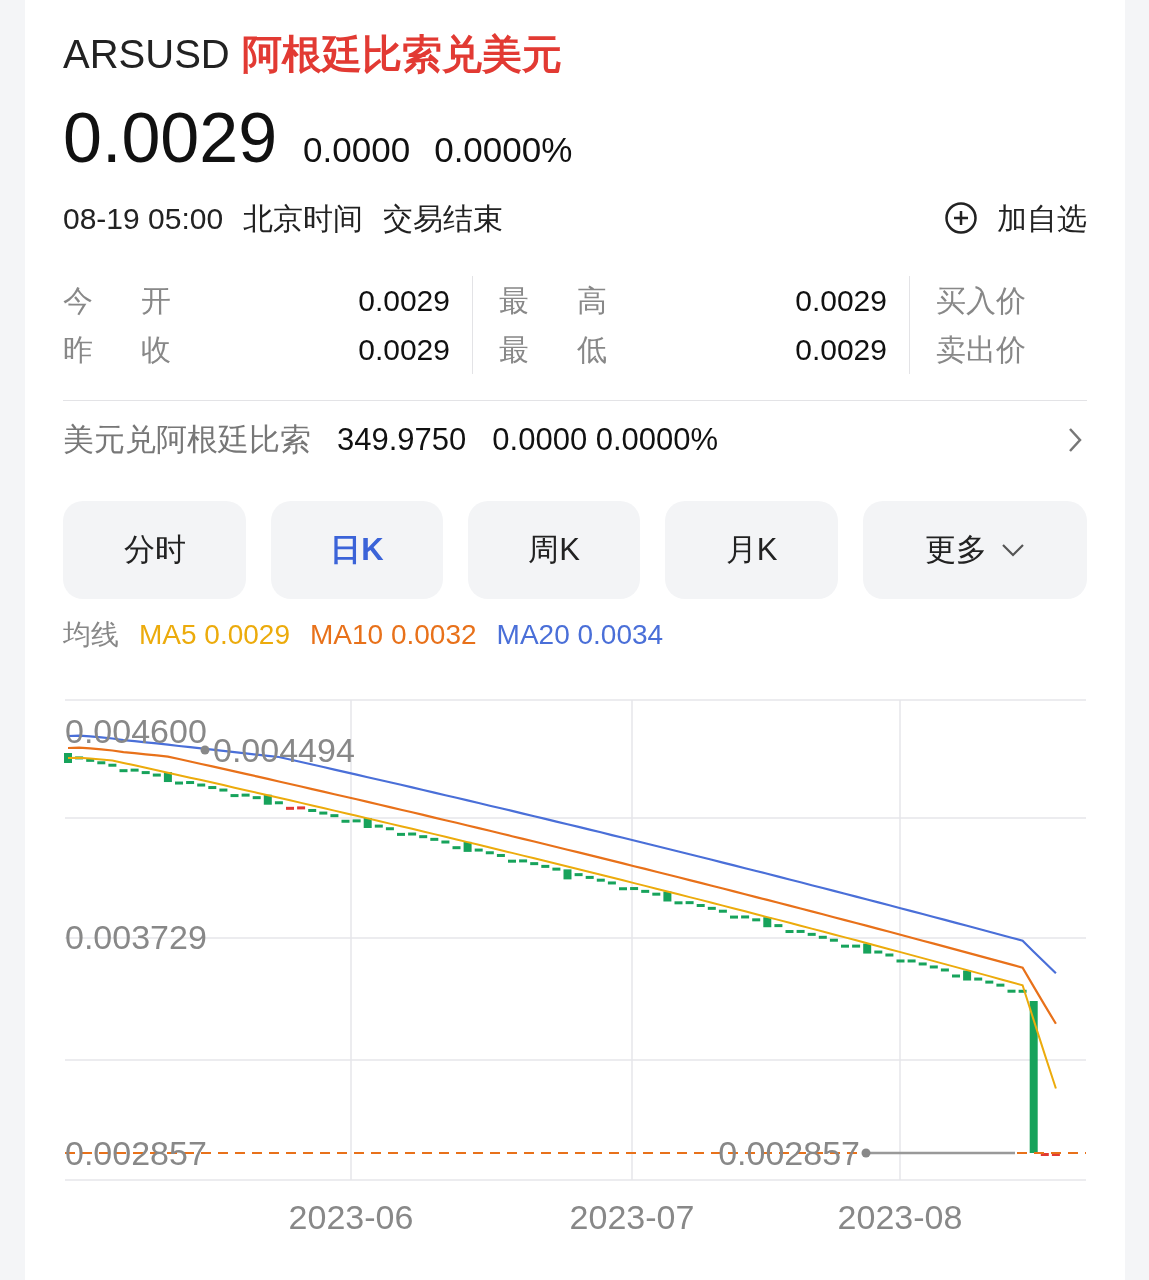 The height and width of the screenshot is (1280, 1149). What do you see at coordinates (170, 138) in the screenshot?
I see `price: 0.0029` at bounding box center [170, 138].